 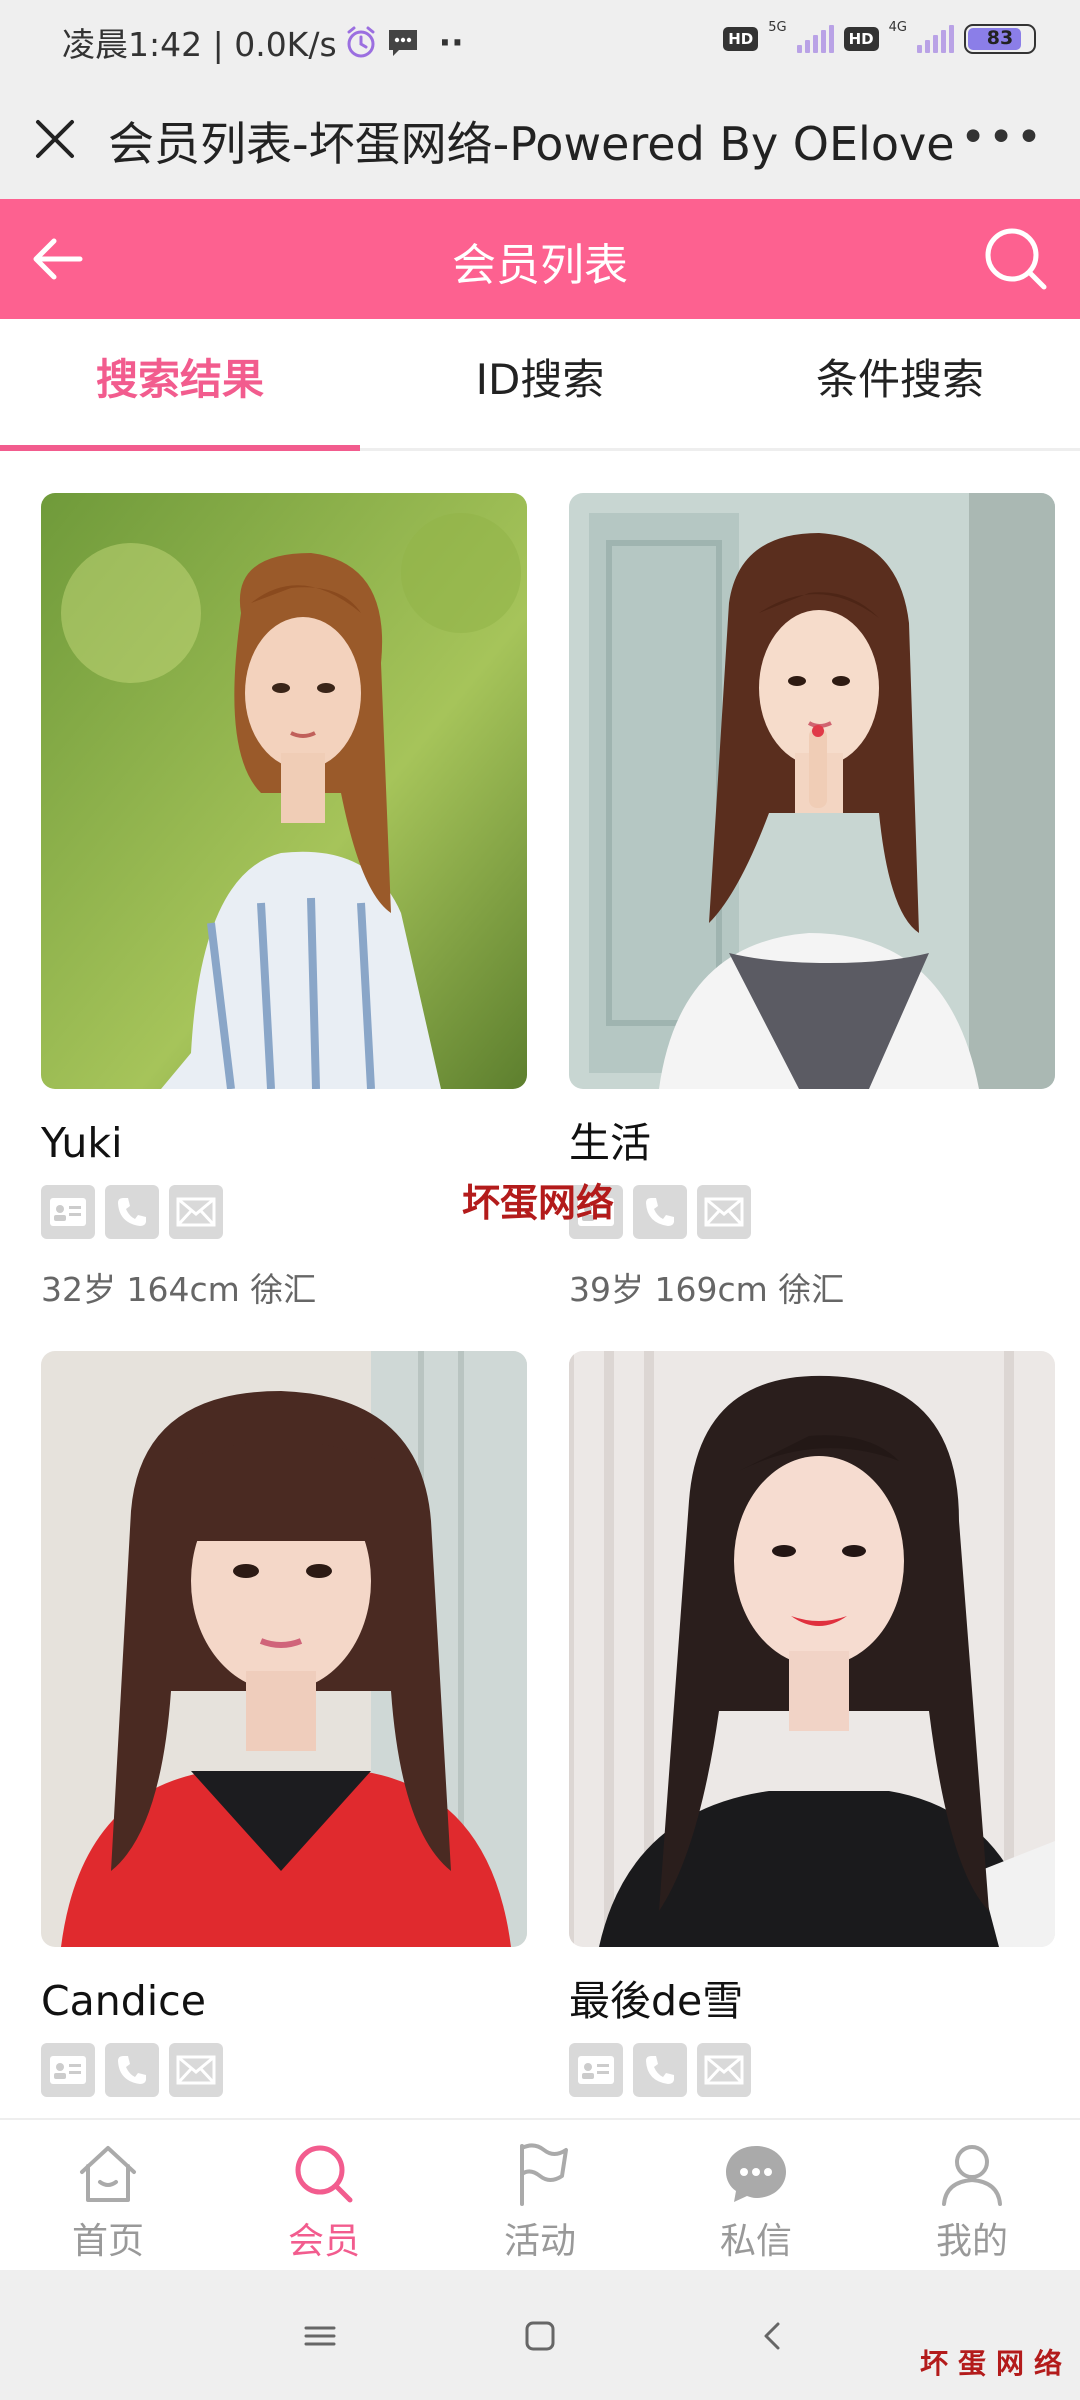 What do you see at coordinates (107, 2241) in the screenshot?
I see `nav-home-label: 首页` at bounding box center [107, 2241].